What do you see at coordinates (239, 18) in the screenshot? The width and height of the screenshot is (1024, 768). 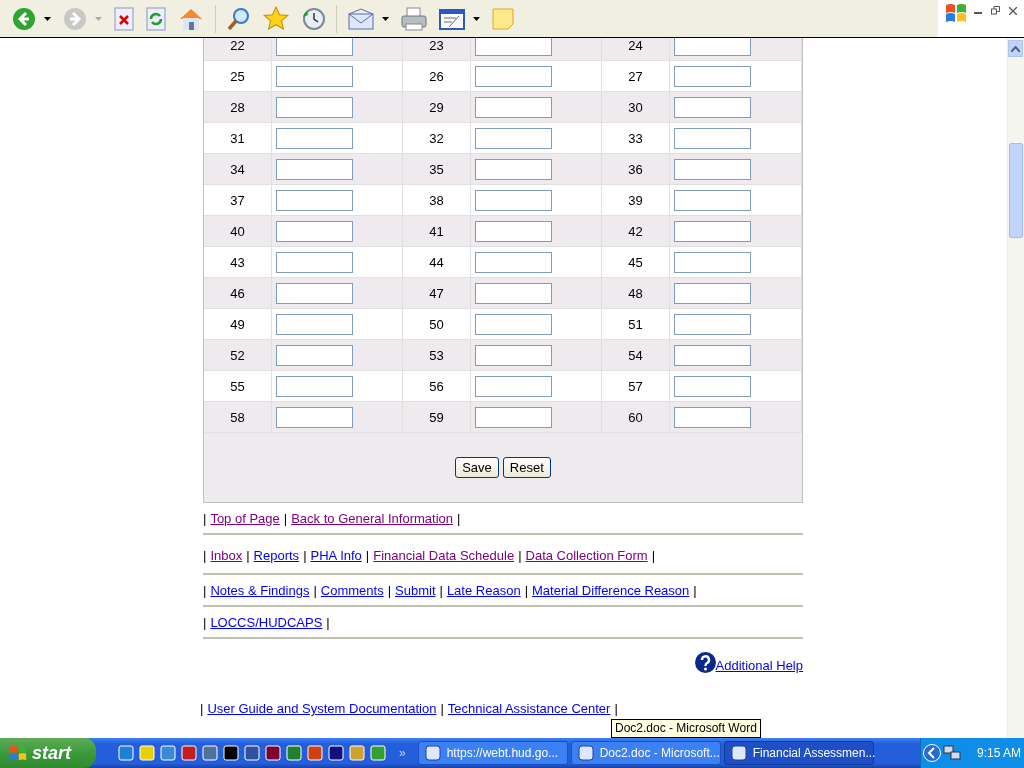 I see `search-icon` at bounding box center [239, 18].